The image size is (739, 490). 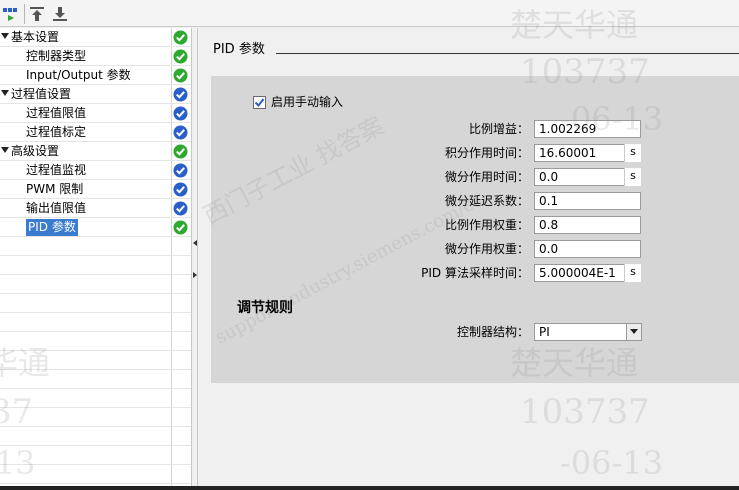 I want to click on tree-item: 过程值设置, so click(x=95, y=94).